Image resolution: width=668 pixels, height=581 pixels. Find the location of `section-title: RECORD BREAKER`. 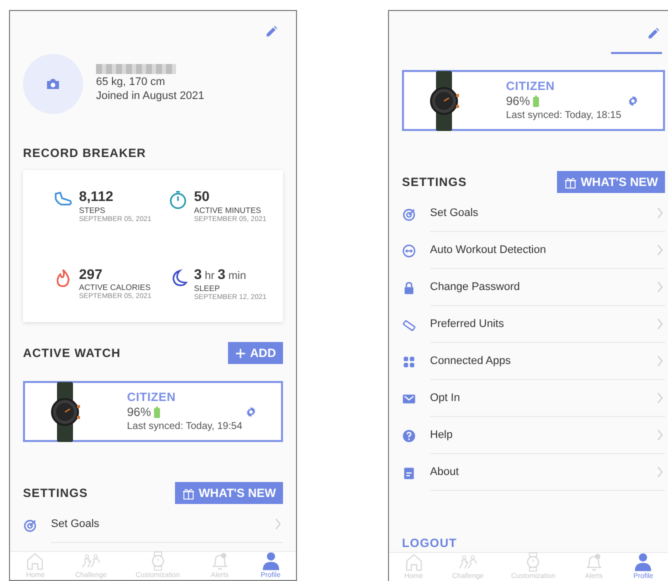

section-title: RECORD BREAKER is located at coordinates (85, 153).